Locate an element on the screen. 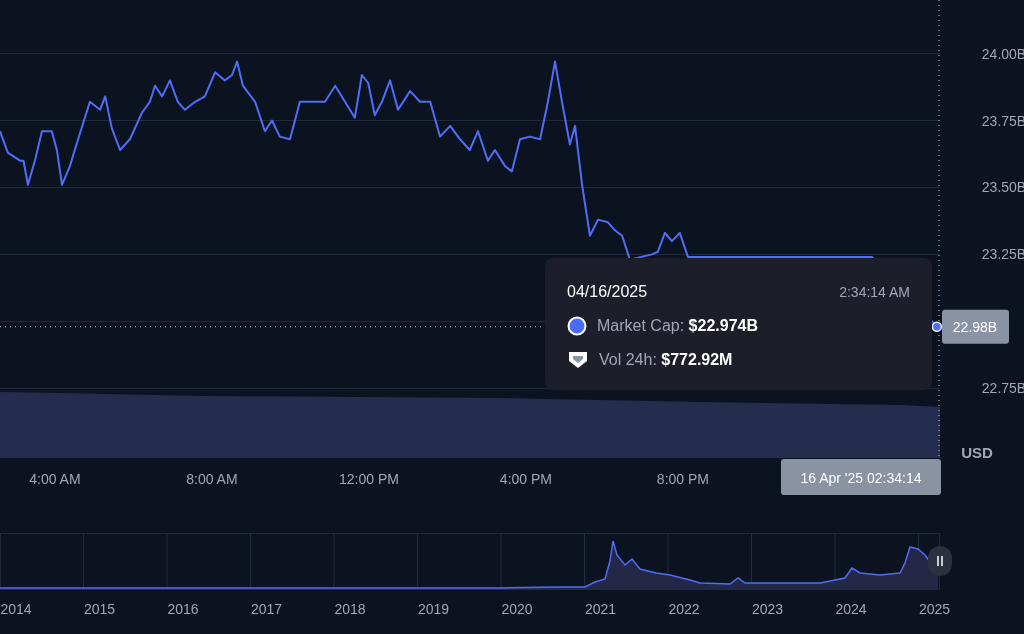 Image resolution: width=1024 pixels, height=634 pixels. x-axis-label: 4:00 PM is located at coordinates (525, 479).